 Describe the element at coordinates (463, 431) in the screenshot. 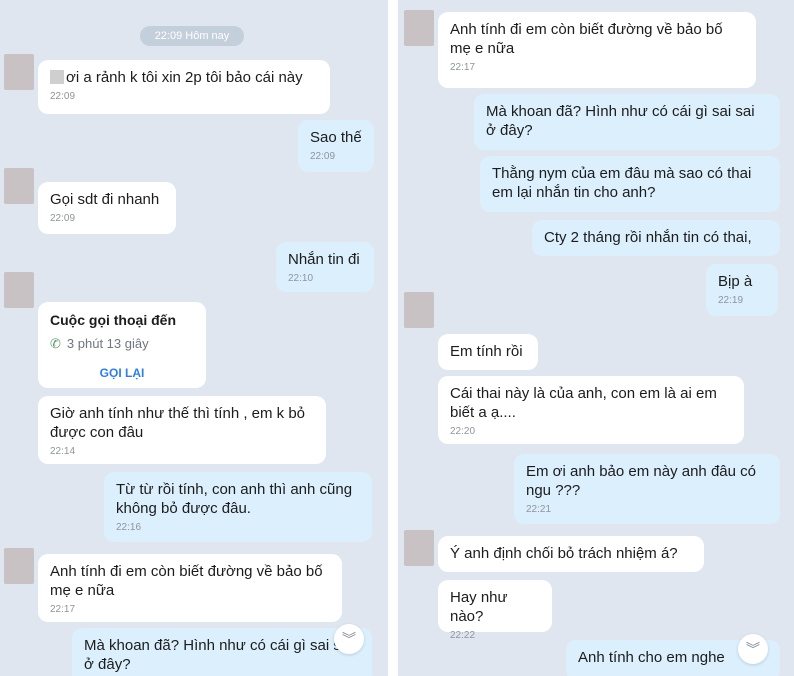

I see `message-time: 22:20` at that location.